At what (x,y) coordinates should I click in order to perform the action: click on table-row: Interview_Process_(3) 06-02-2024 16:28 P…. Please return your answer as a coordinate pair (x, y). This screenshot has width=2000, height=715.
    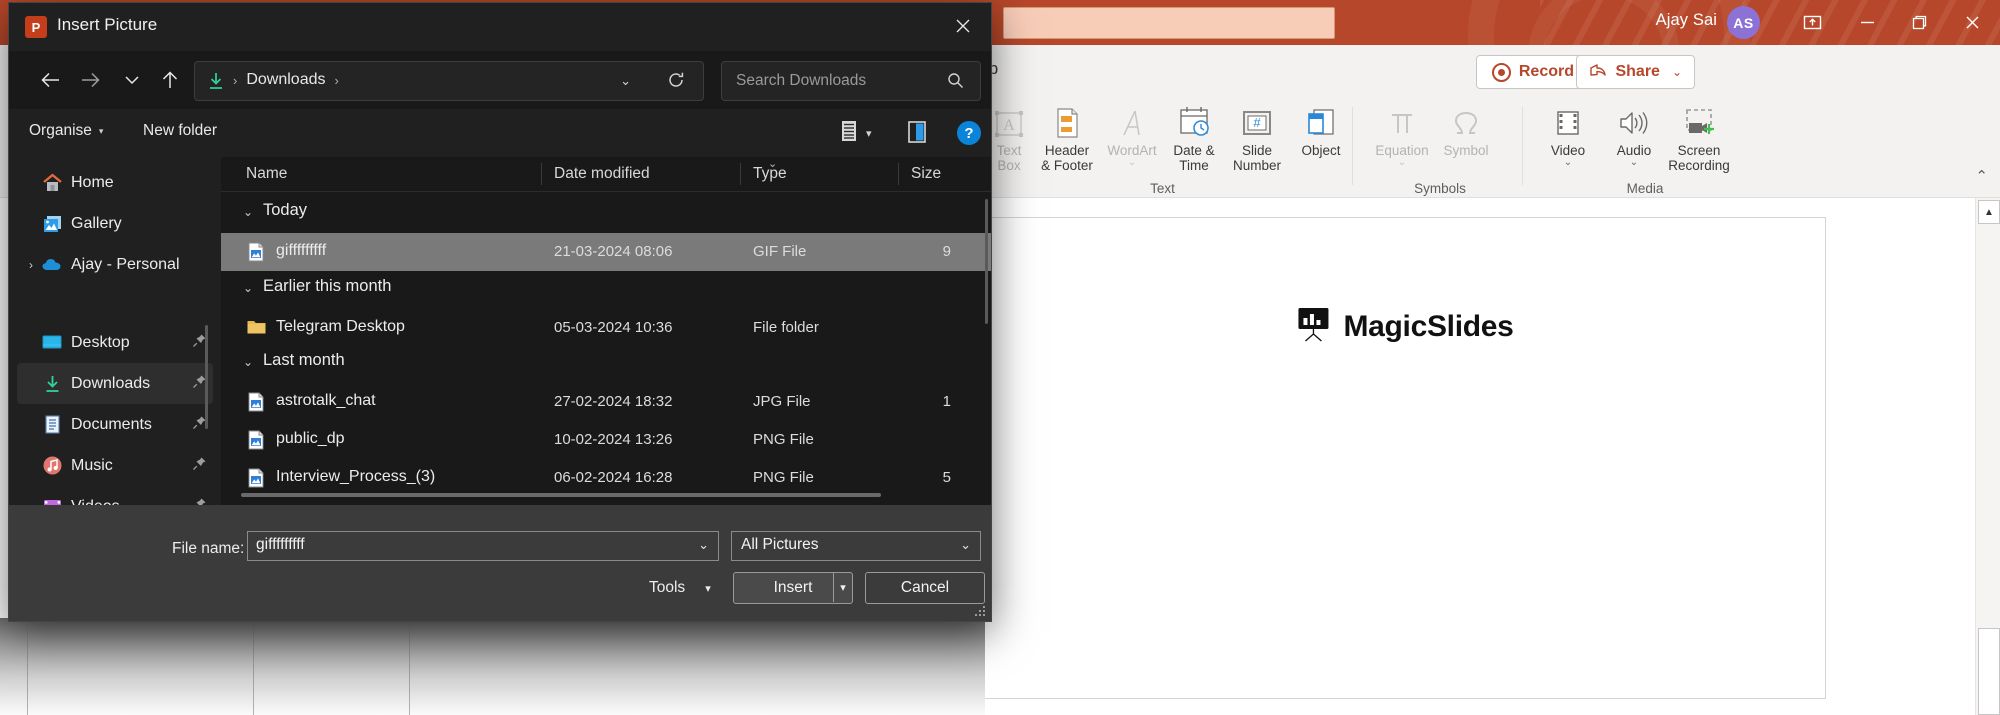
    Looking at the image, I should click on (606, 478).